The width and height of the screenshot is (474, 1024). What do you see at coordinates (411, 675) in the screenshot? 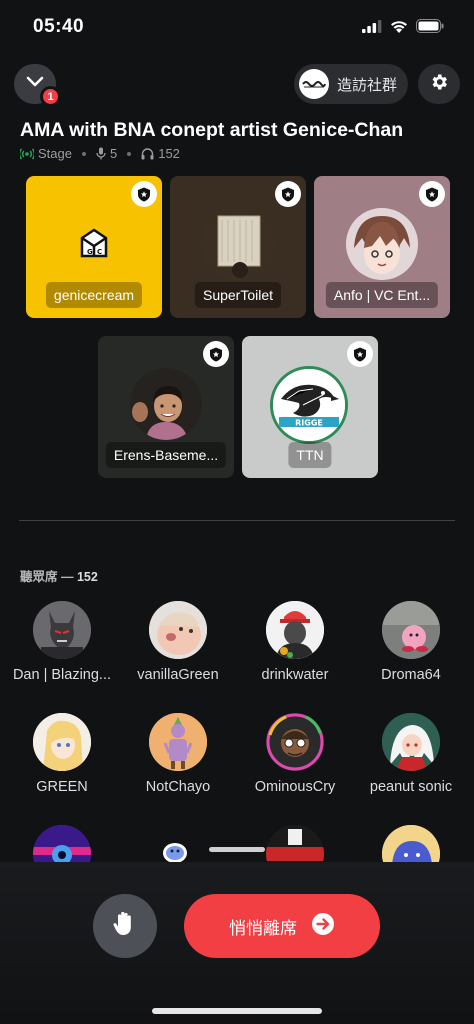
I see `audience-name: Droma64` at bounding box center [411, 675].